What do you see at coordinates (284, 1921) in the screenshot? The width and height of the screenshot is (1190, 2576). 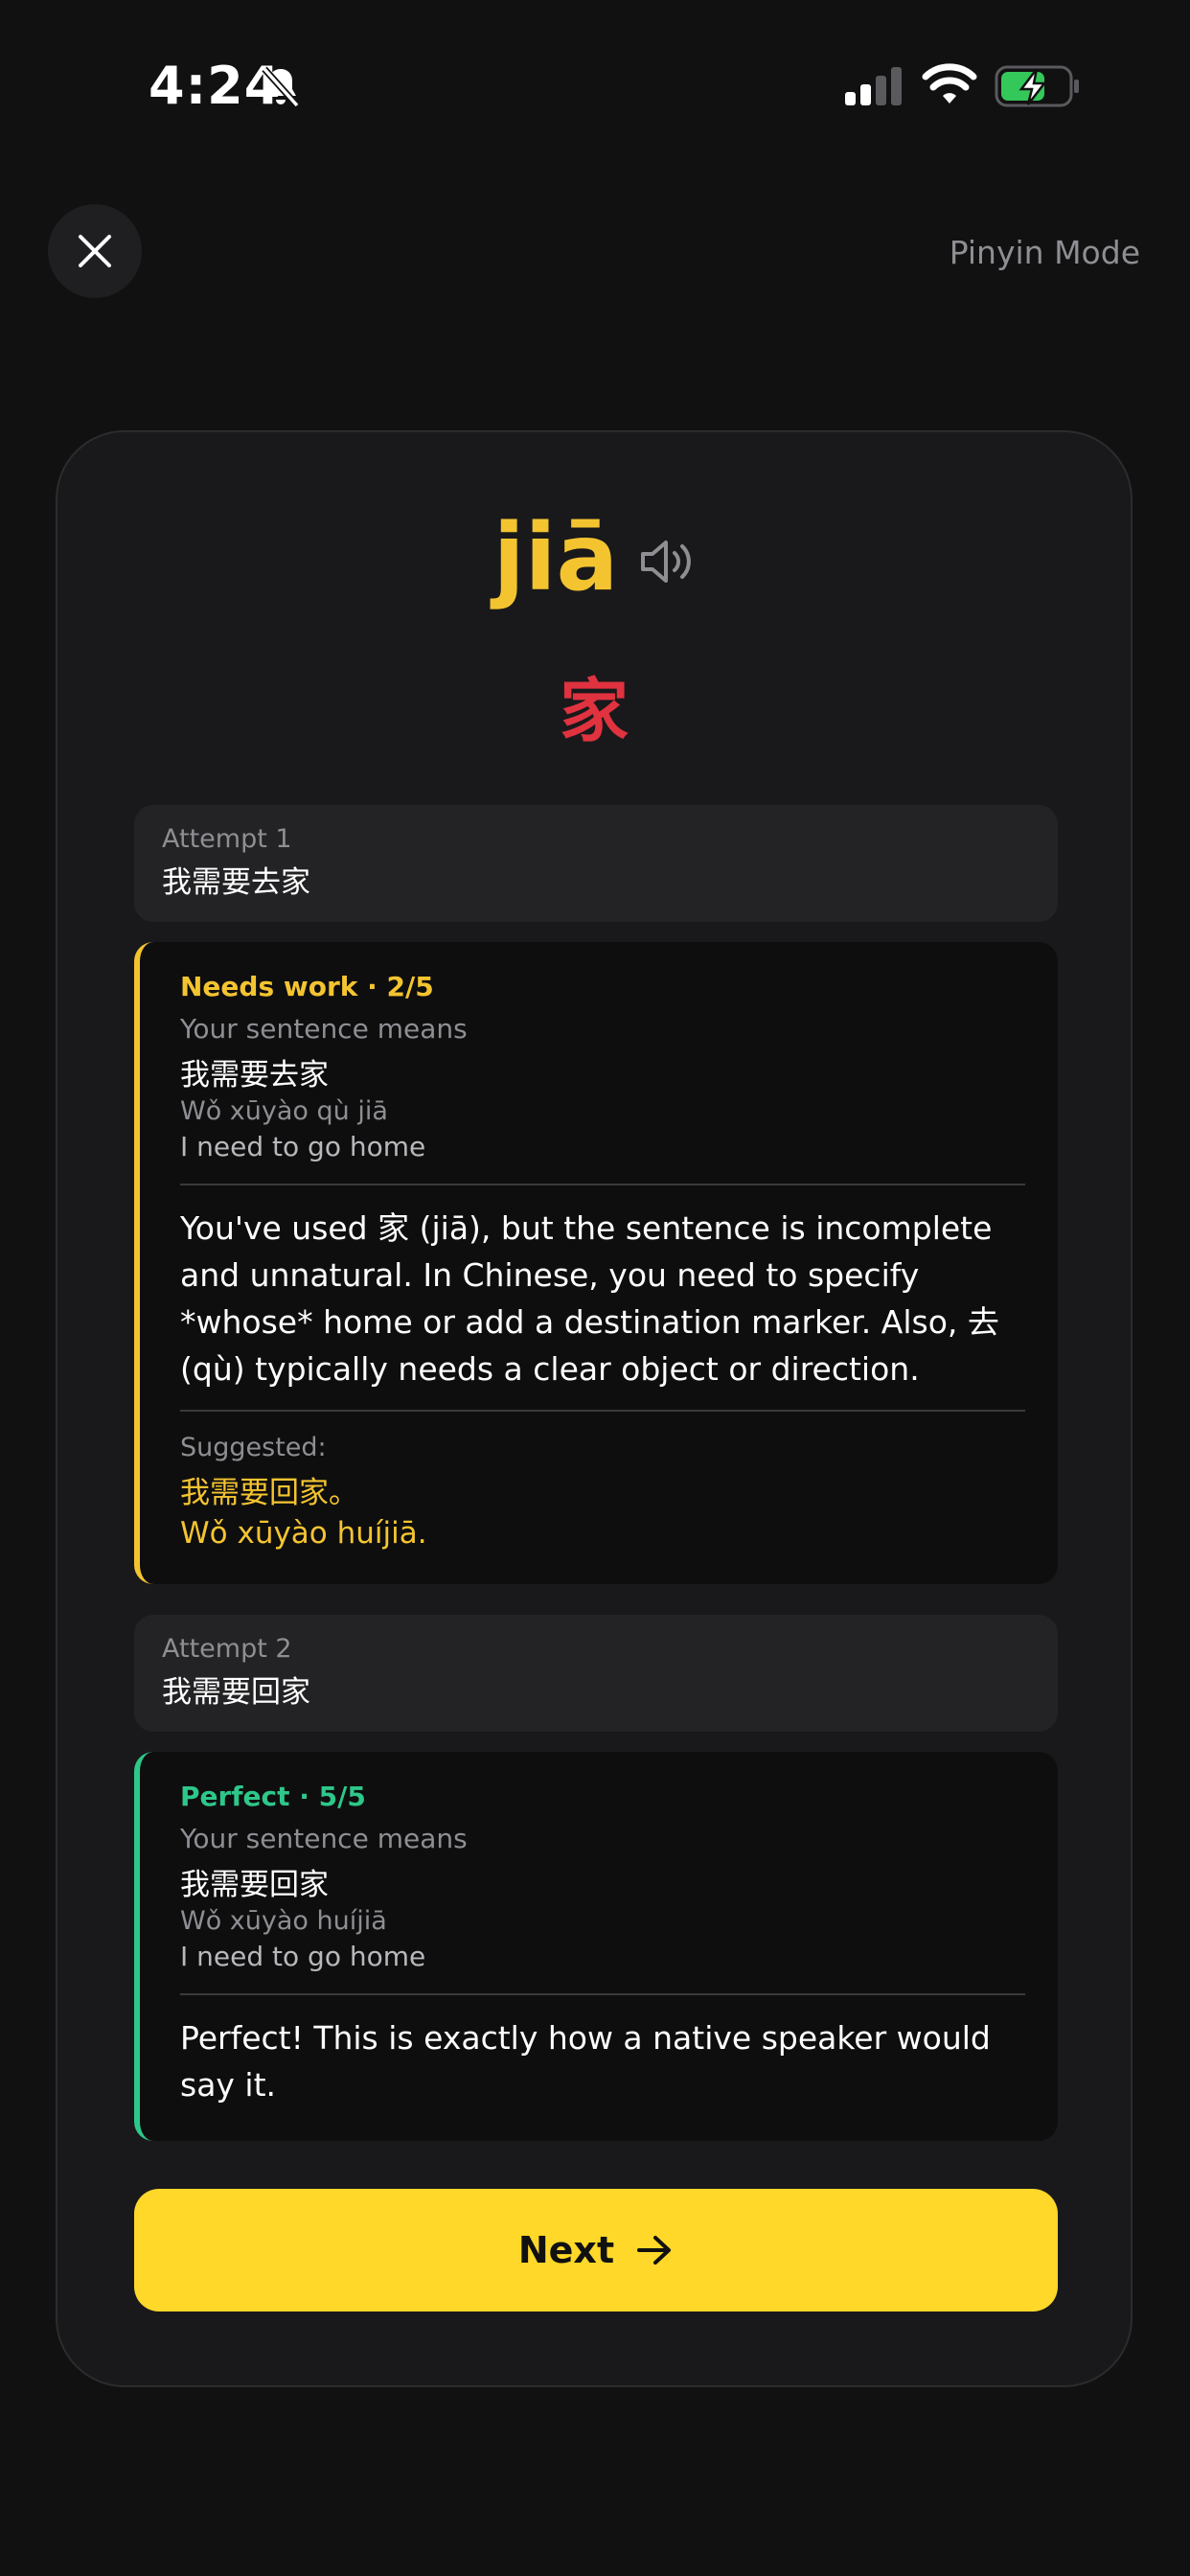 I see `feedback-pinyin: Wǒ xūyào huíjiā` at bounding box center [284, 1921].